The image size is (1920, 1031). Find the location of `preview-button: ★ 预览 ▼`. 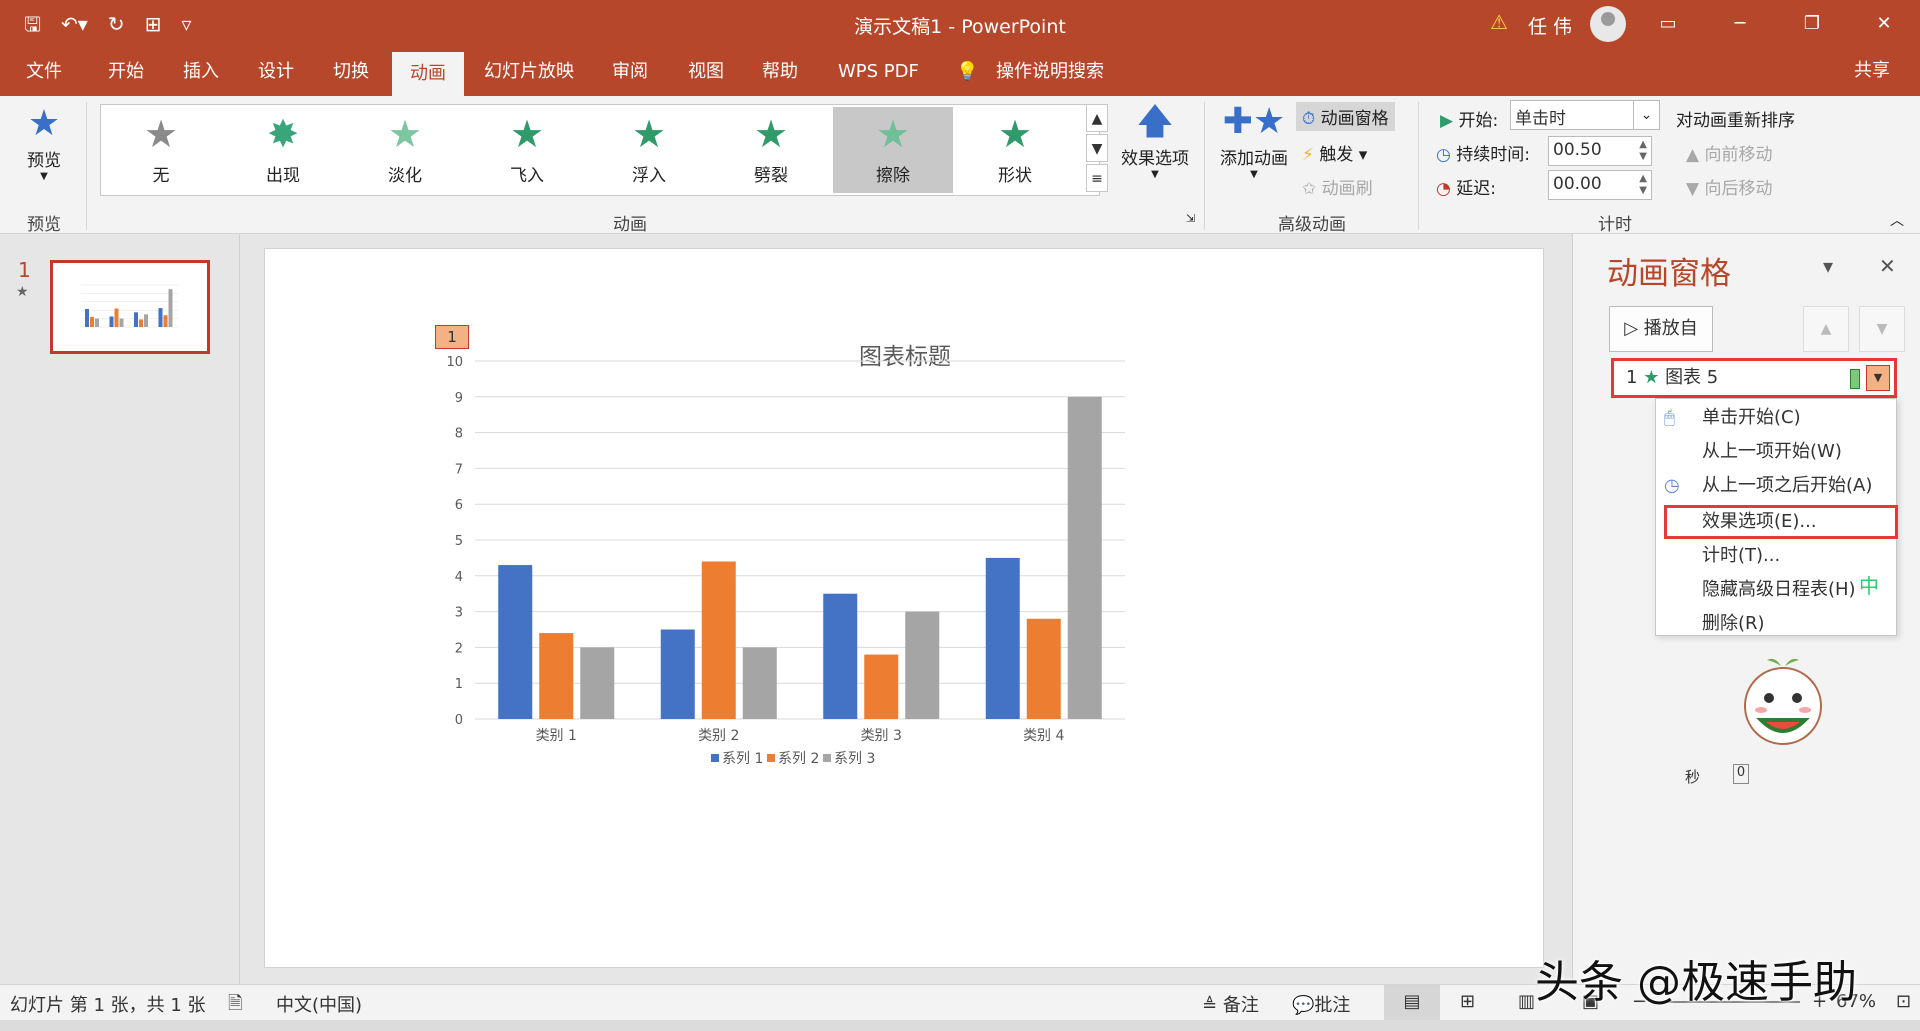

preview-button: ★ 预览 ▼ is located at coordinates (44, 142).